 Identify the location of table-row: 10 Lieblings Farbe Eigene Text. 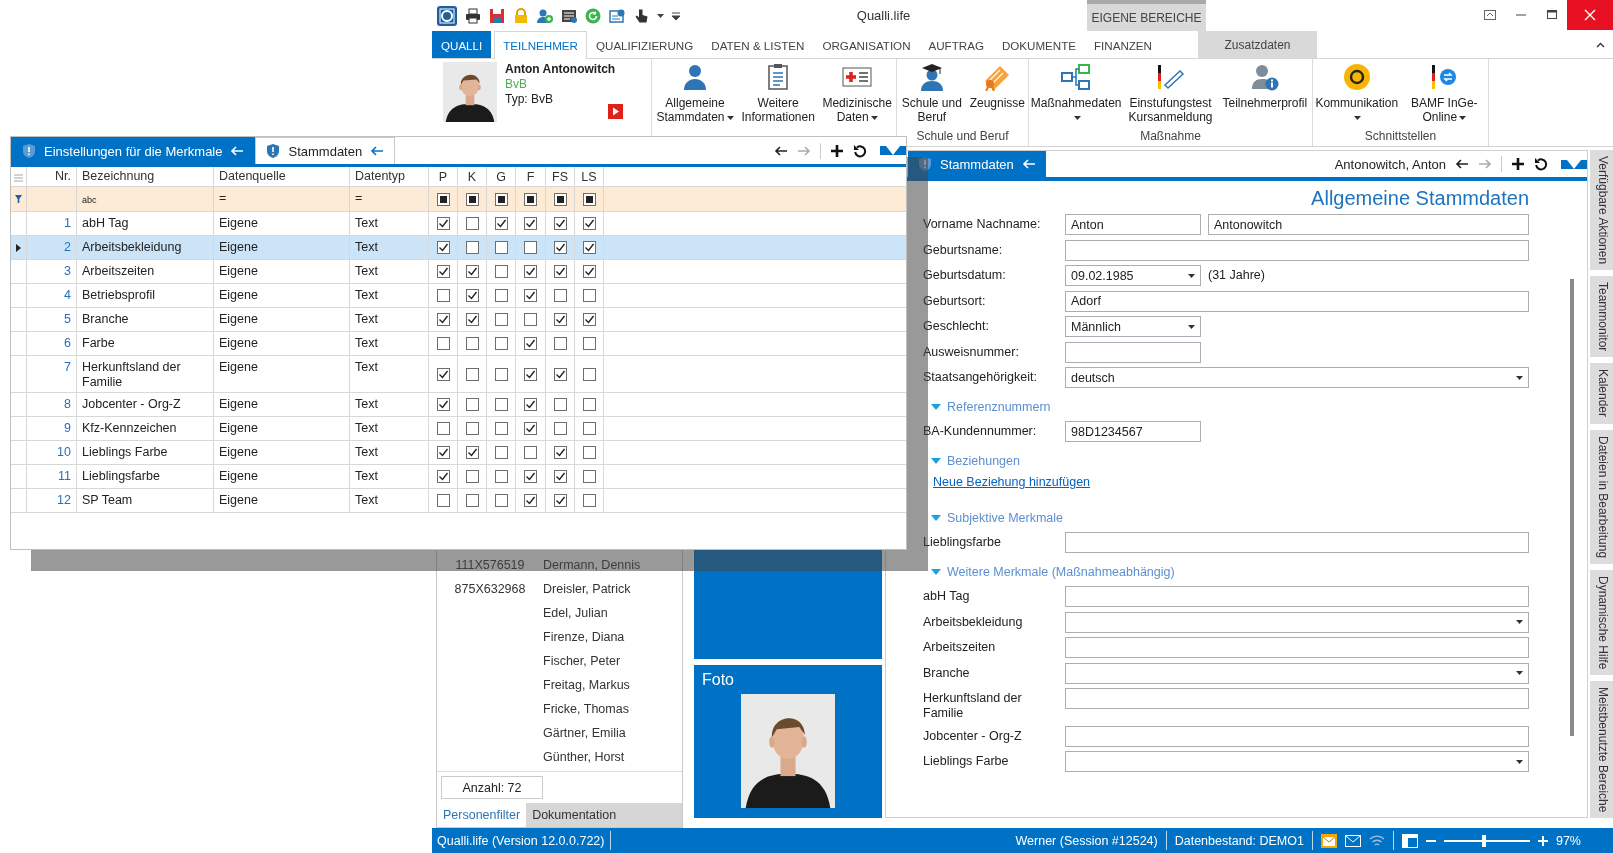
(458, 453).